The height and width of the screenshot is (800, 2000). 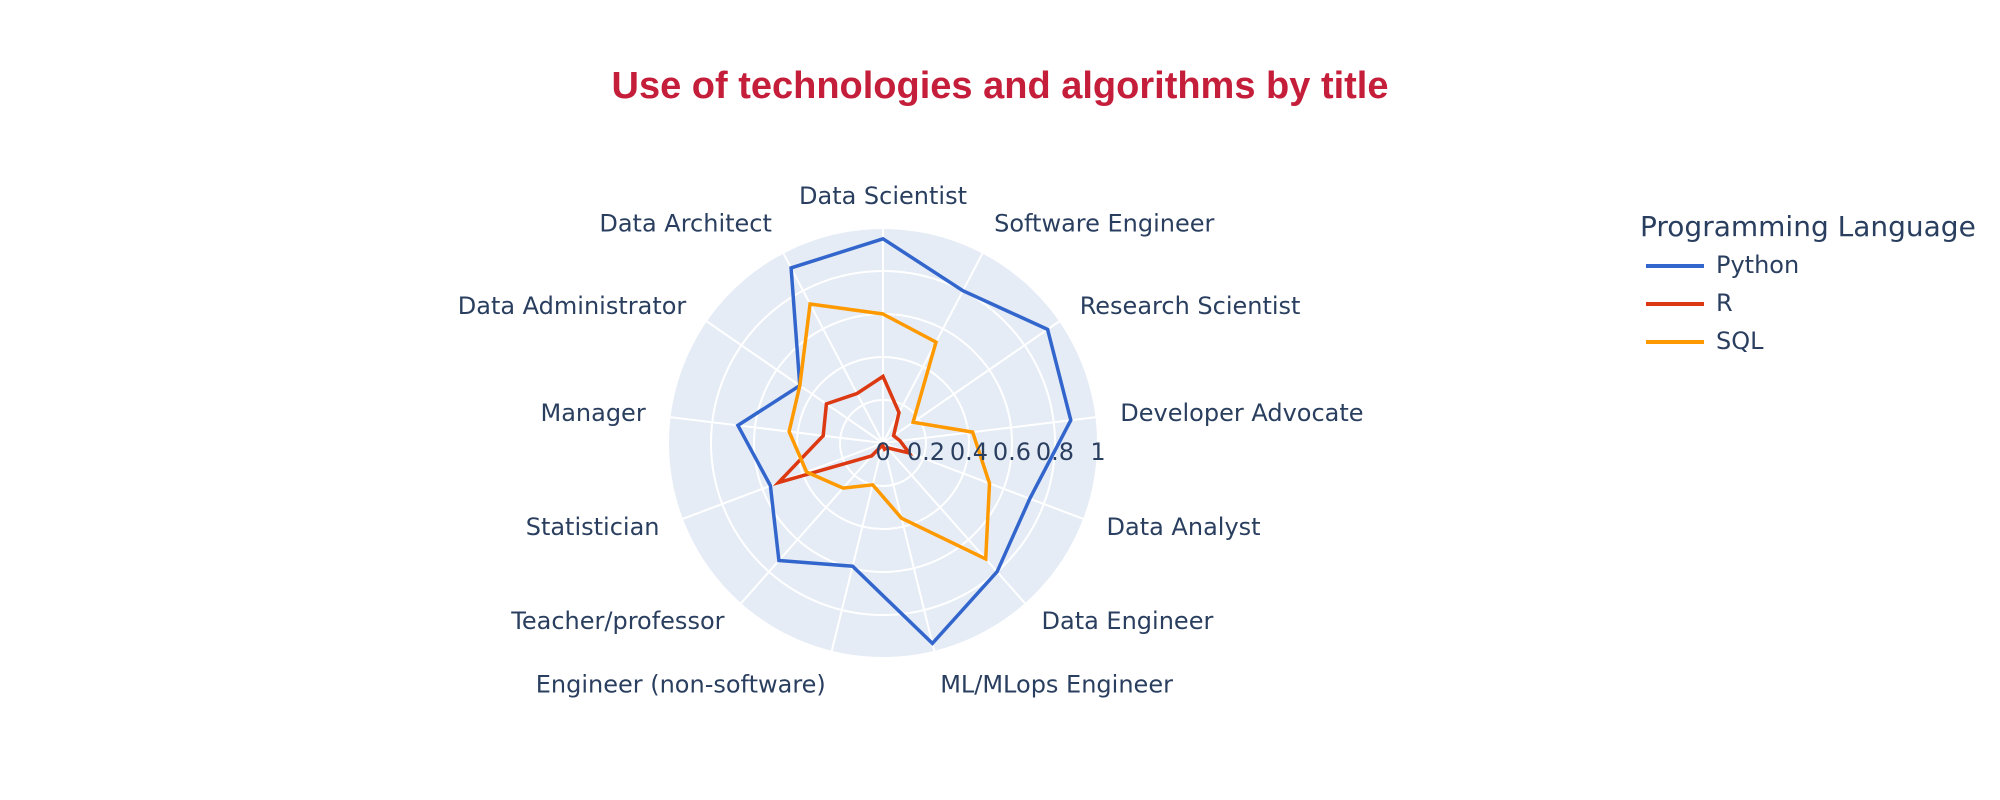 What do you see at coordinates (1012, 452) in the screenshot?
I see `radial-tick-label: 0.6` at bounding box center [1012, 452].